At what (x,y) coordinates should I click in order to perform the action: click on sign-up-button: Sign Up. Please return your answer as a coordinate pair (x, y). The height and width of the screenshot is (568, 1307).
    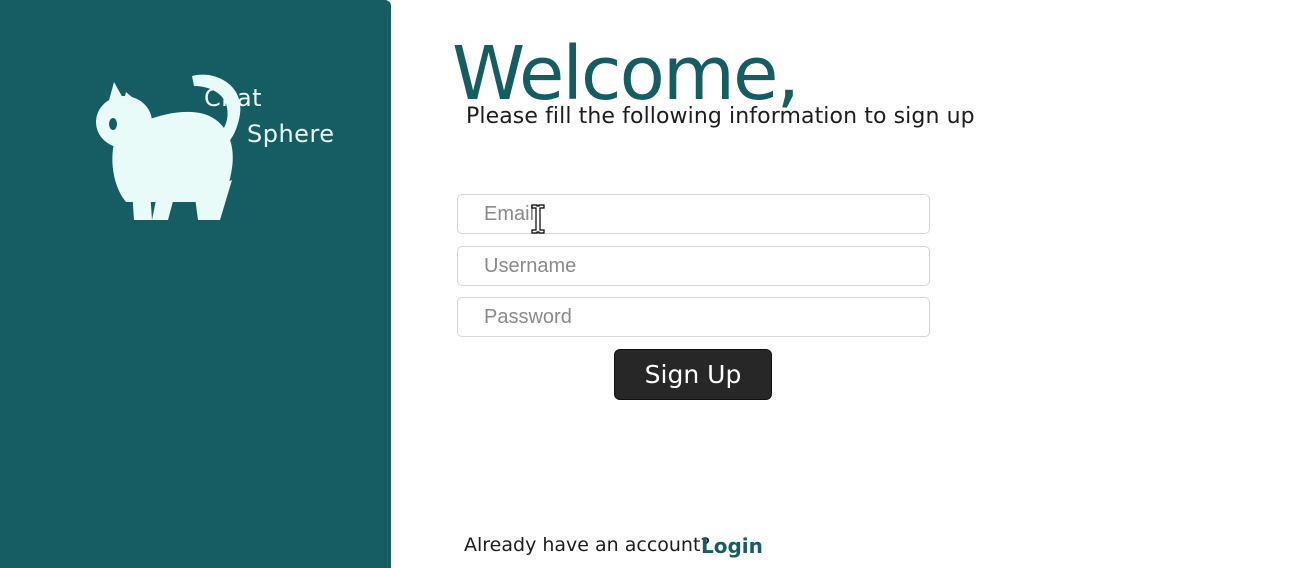
    Looking at the image, I should click on (693, 374).